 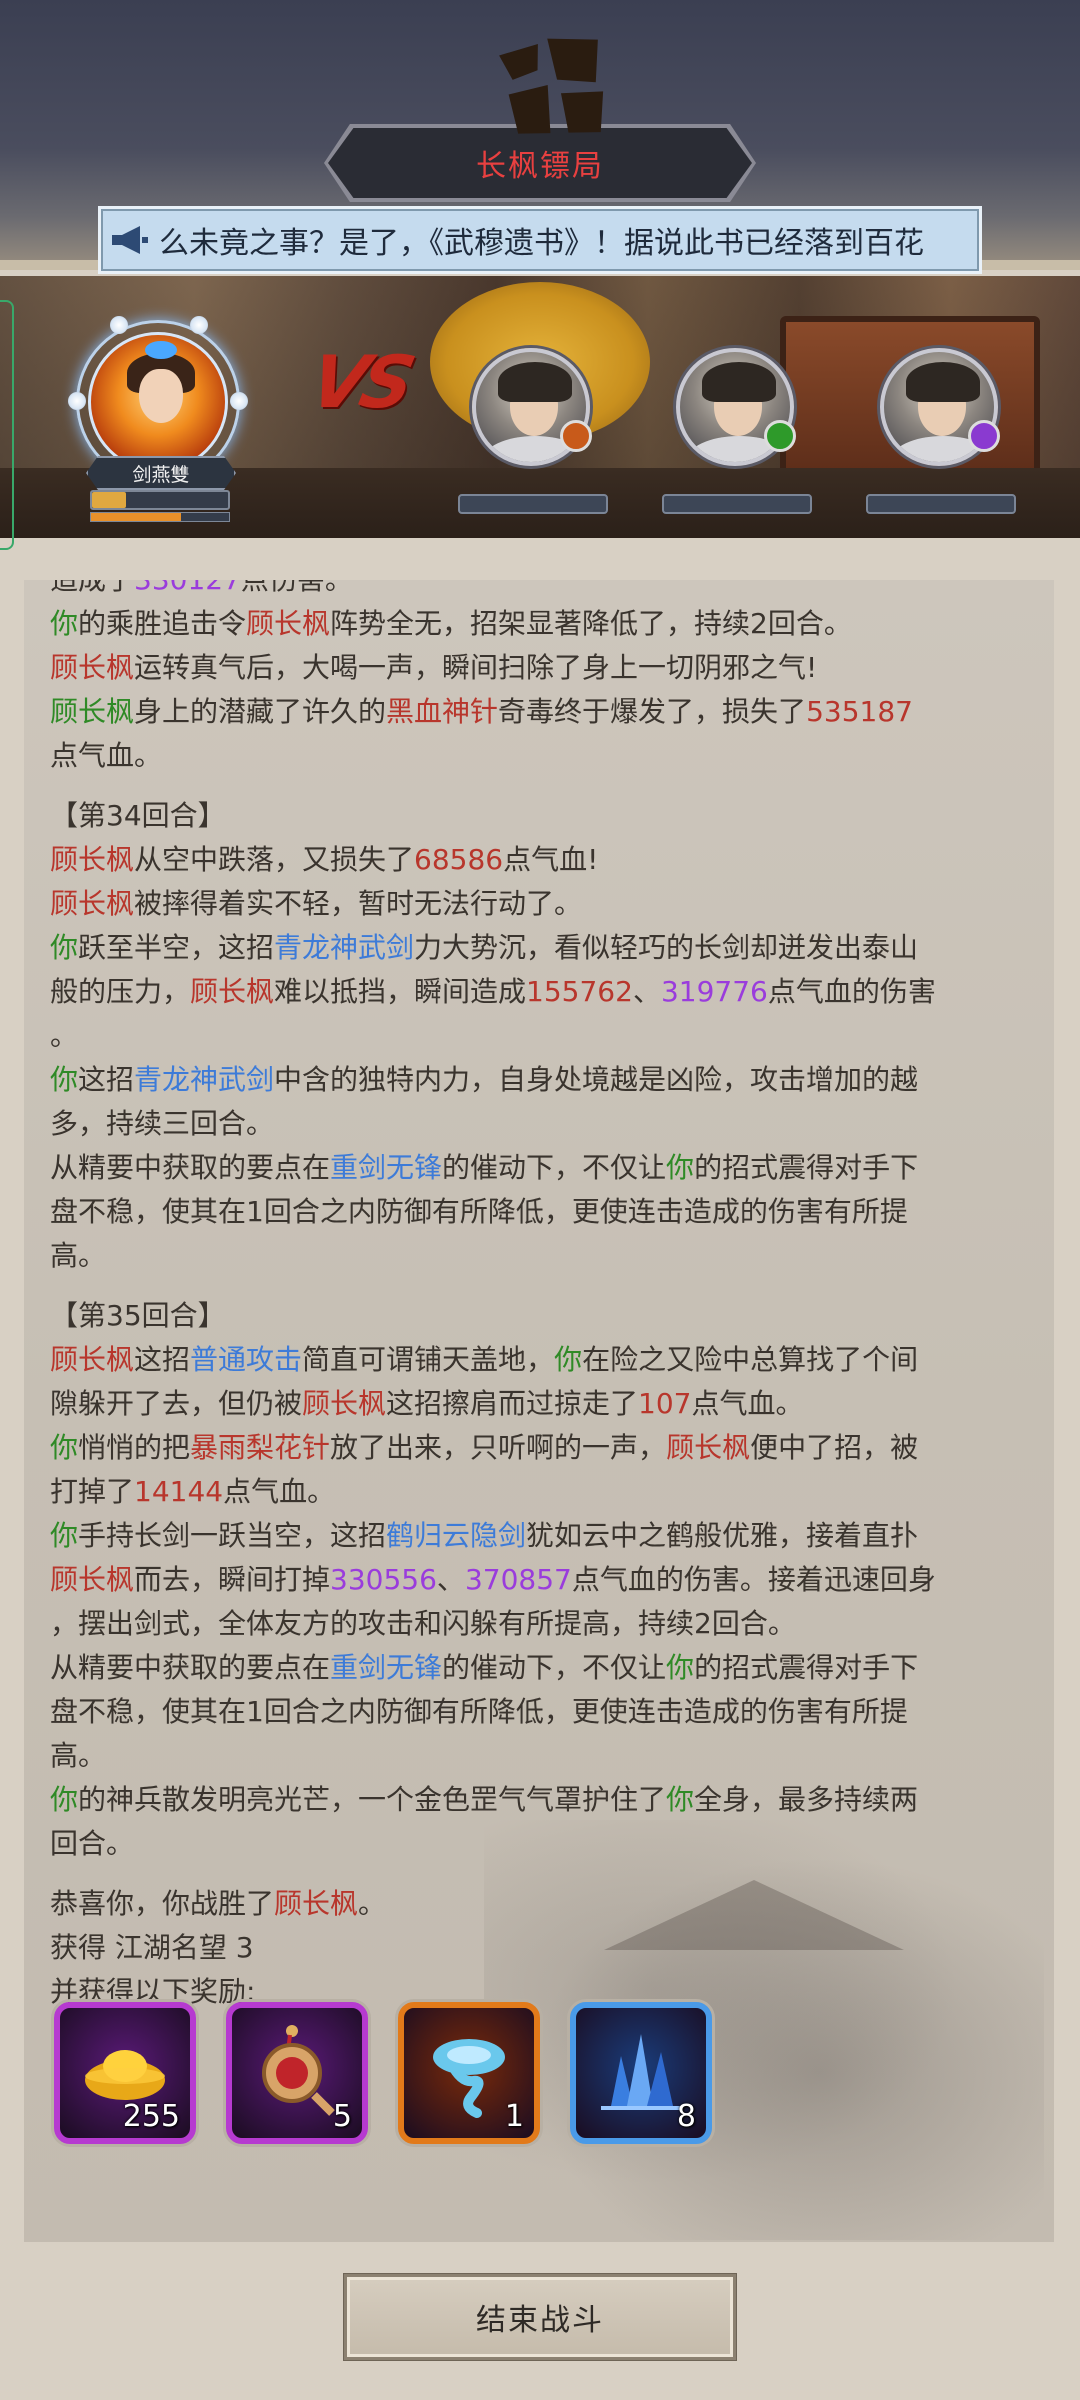 I want to click on player-hp-bar, so click(x=160, y=500).